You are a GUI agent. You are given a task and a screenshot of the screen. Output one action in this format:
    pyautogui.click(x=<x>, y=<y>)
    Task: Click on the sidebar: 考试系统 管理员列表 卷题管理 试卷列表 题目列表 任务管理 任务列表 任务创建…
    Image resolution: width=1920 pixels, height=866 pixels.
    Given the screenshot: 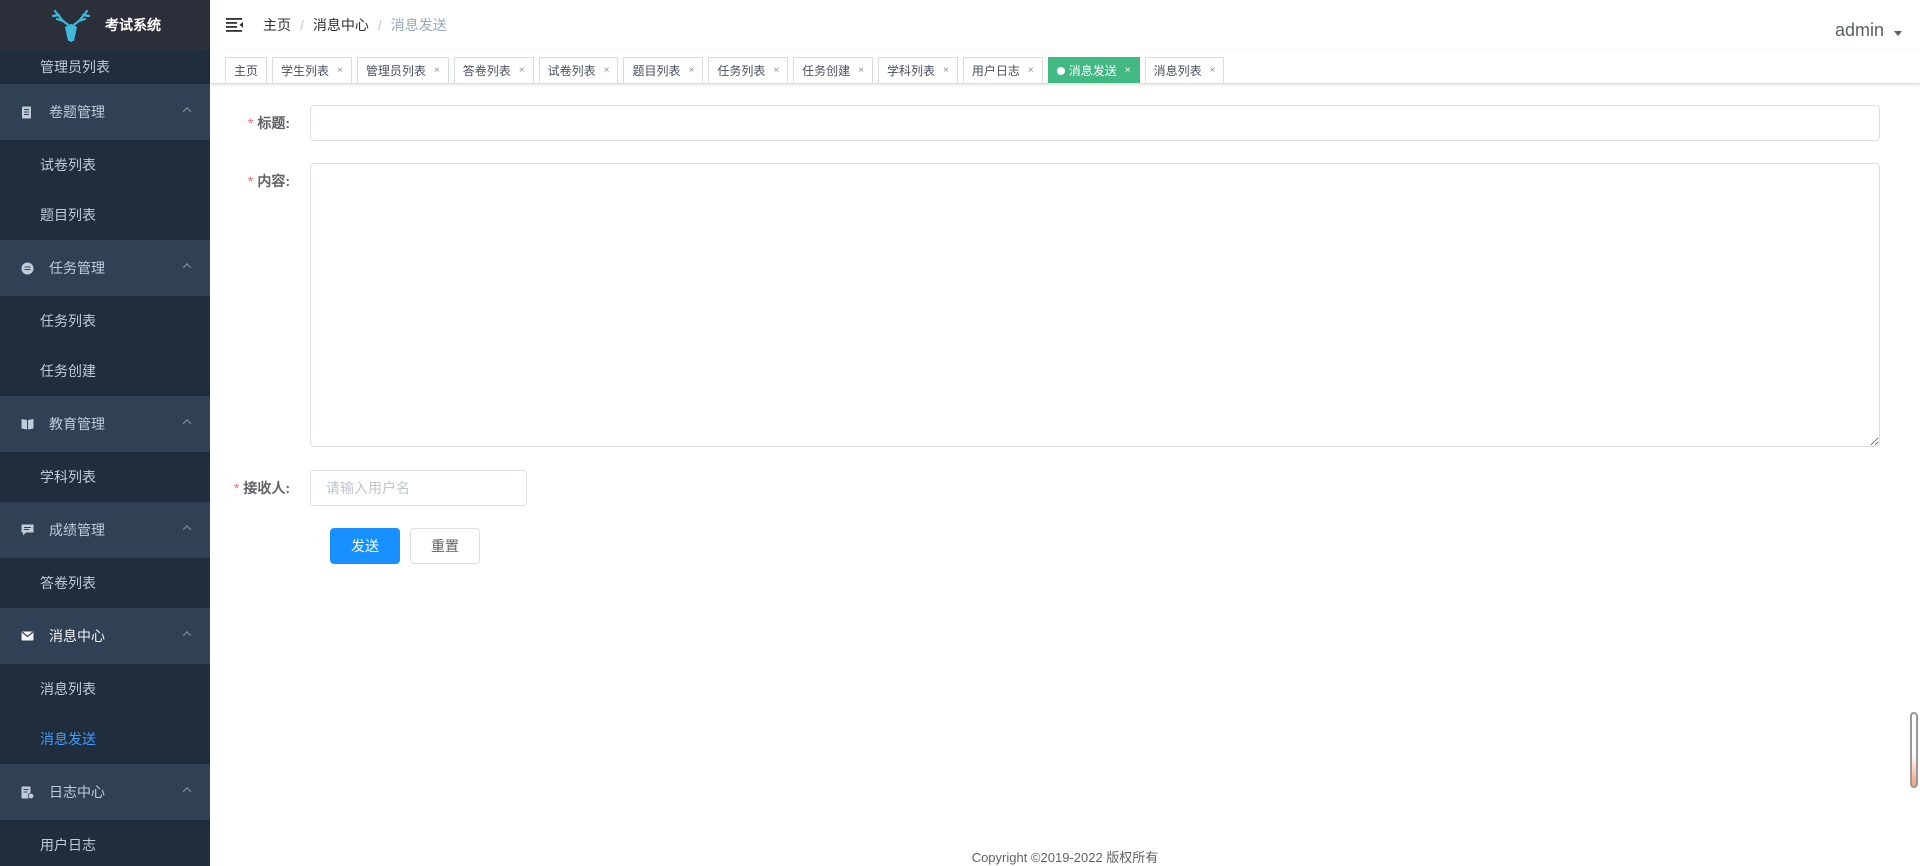 What is the action you would take?
    pyautogui.click(x=105, y=433)
    